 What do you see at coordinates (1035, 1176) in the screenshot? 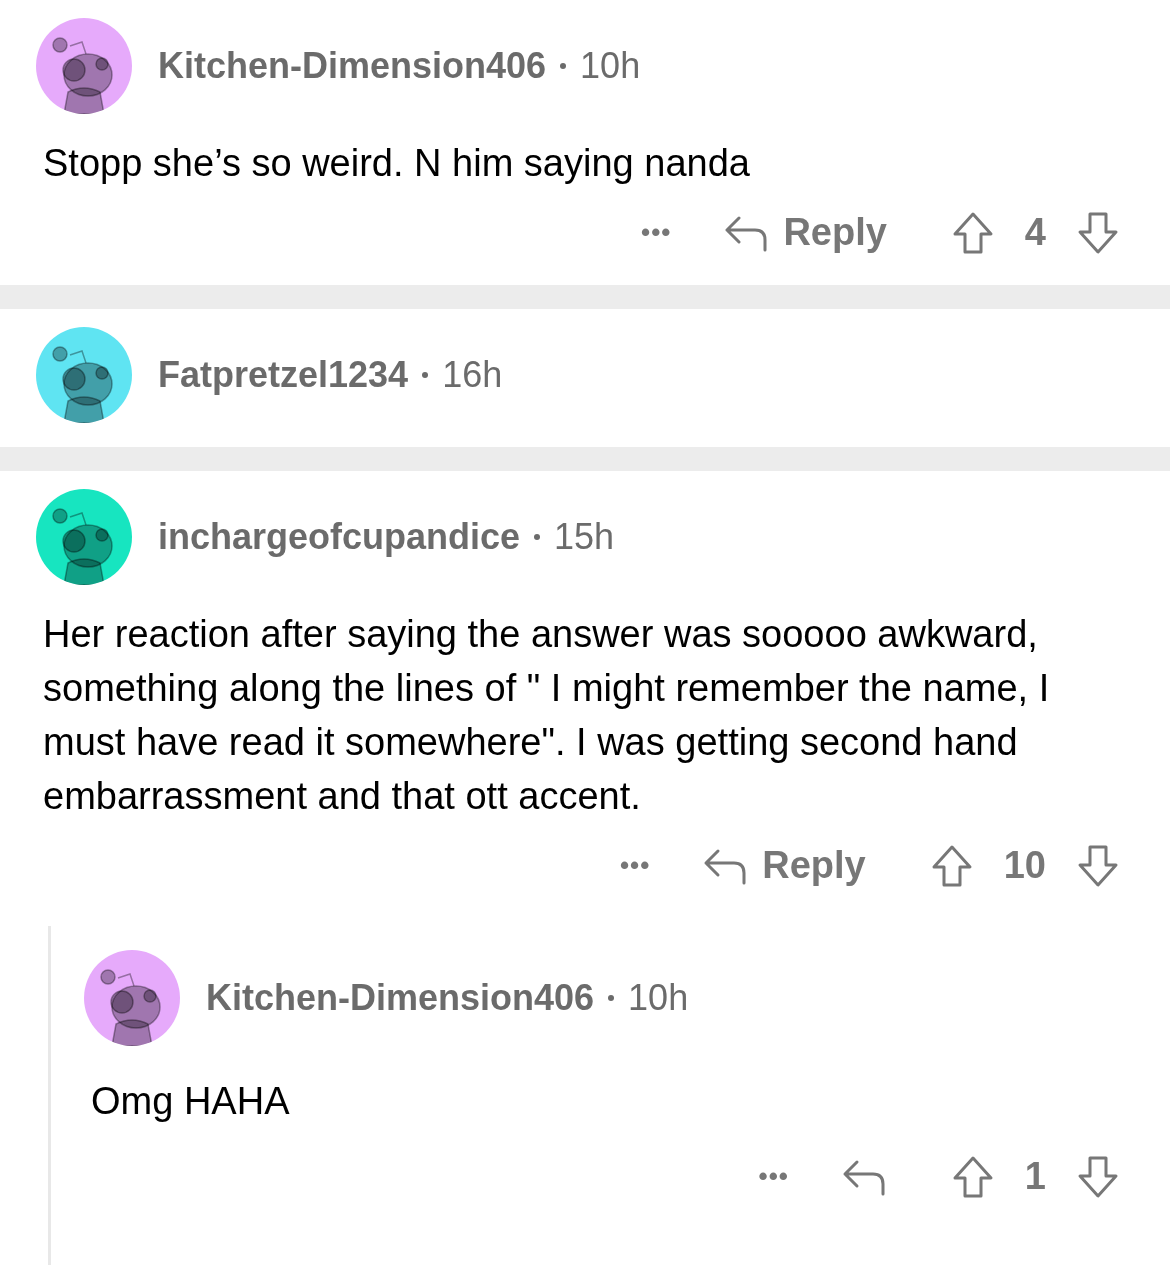
I see `vote-count: 1` at bounding box center [1035, 1176].